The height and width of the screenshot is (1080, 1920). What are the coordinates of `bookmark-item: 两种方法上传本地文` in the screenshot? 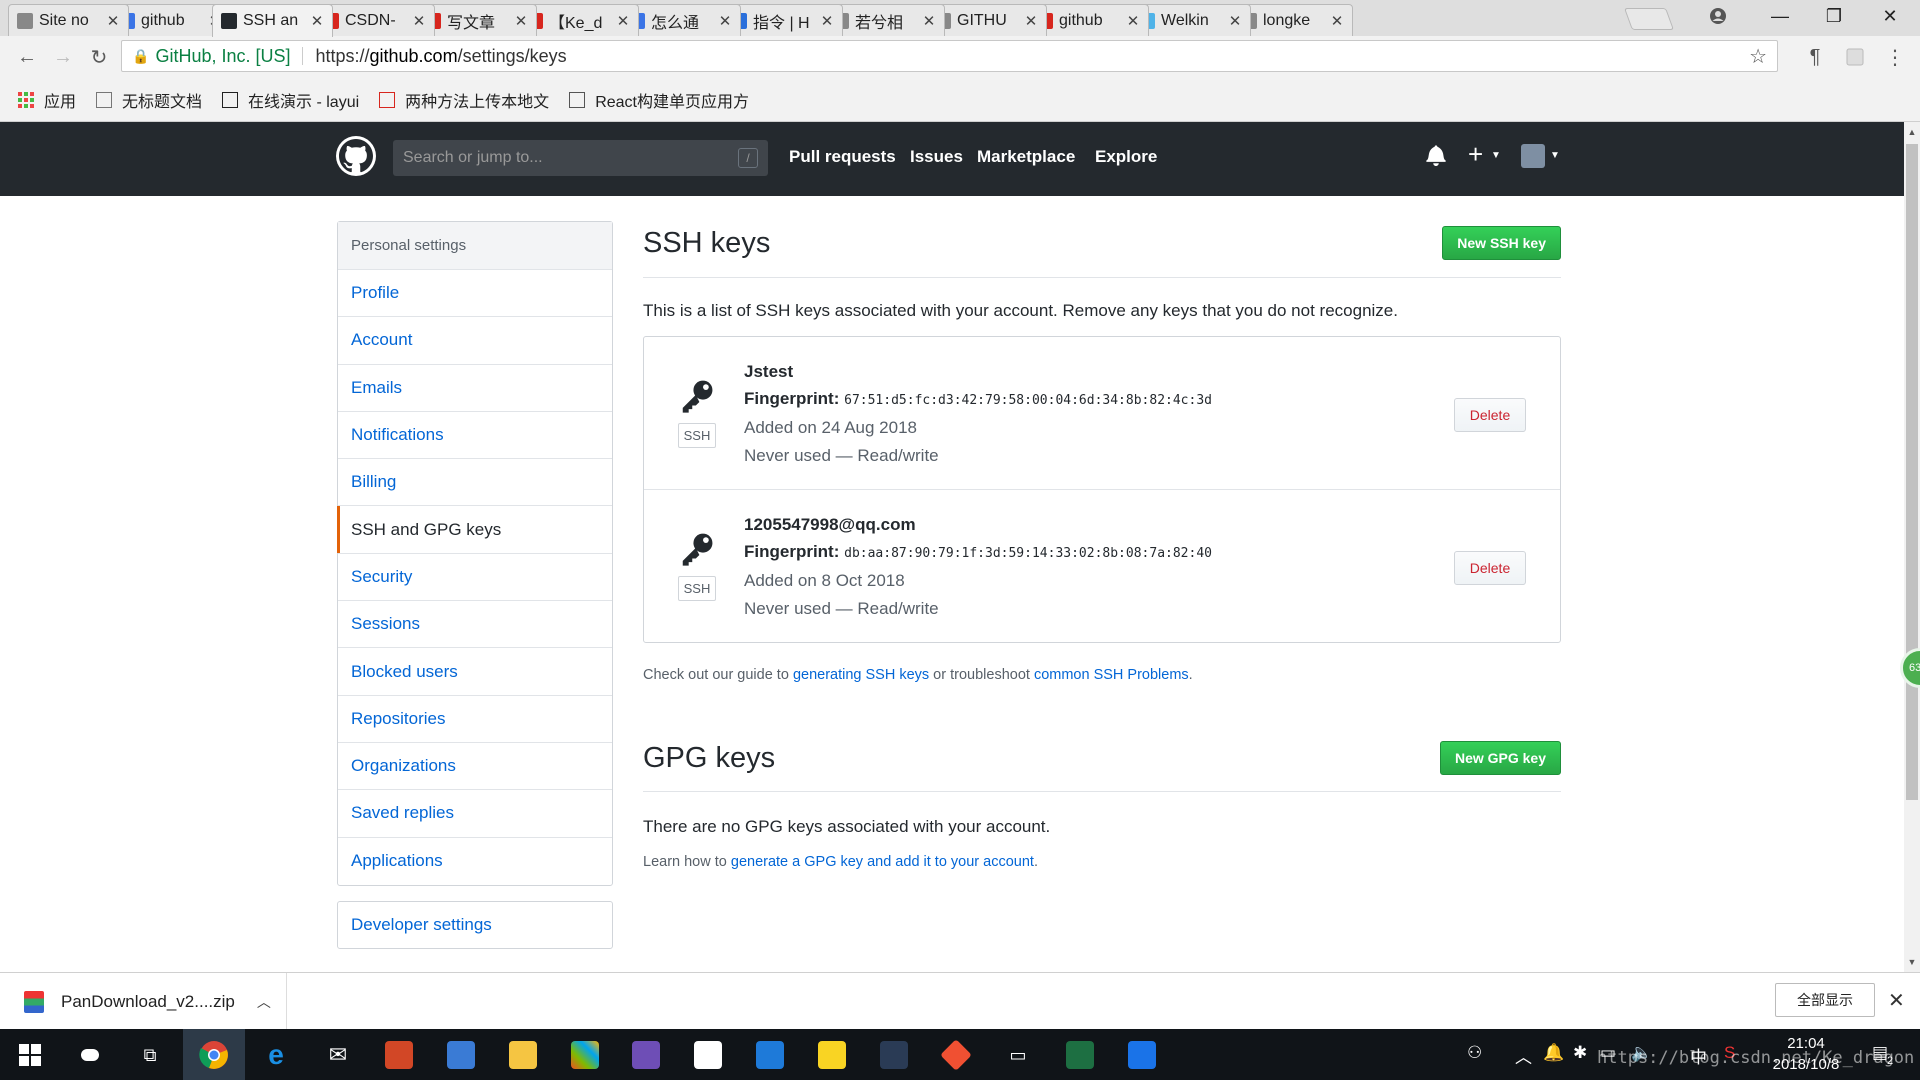 It's located at (464, 100).